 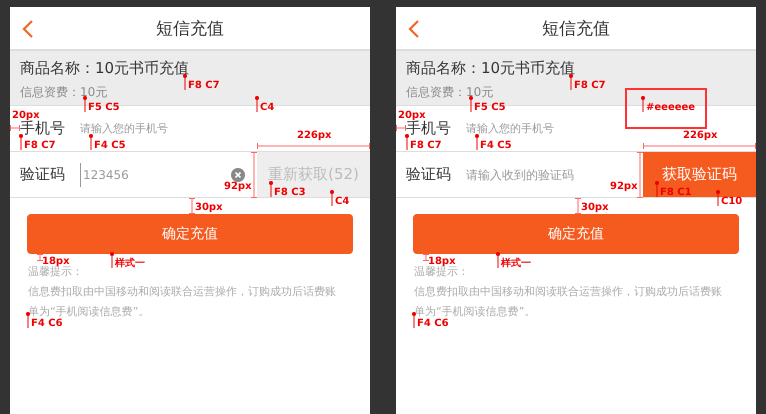 What do you see at coordinates (731, 202) in the screenshot?
I see `annotation-label: C10` at bounding box center [731, 202].